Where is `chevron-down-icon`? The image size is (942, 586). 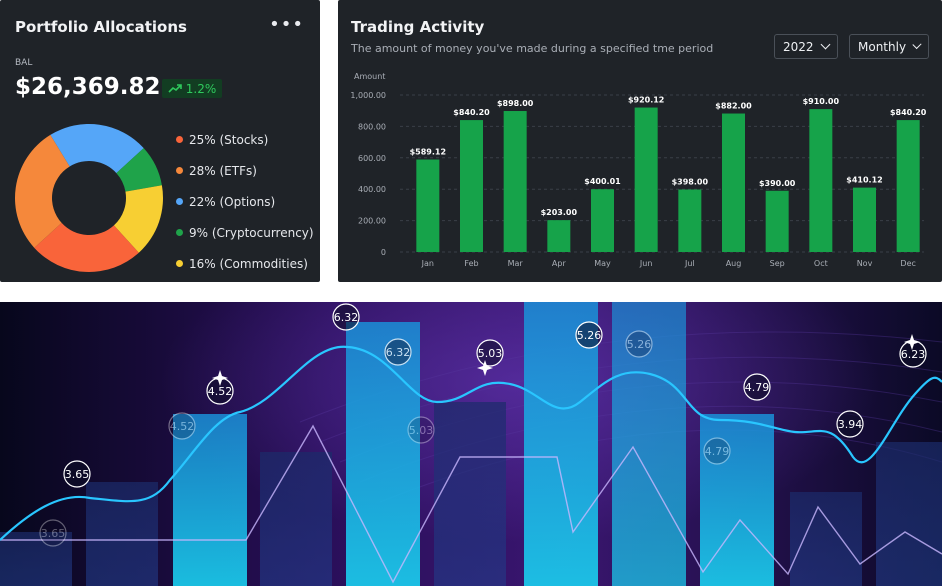 chevron-down-icon is located at coordinates (825, 44).